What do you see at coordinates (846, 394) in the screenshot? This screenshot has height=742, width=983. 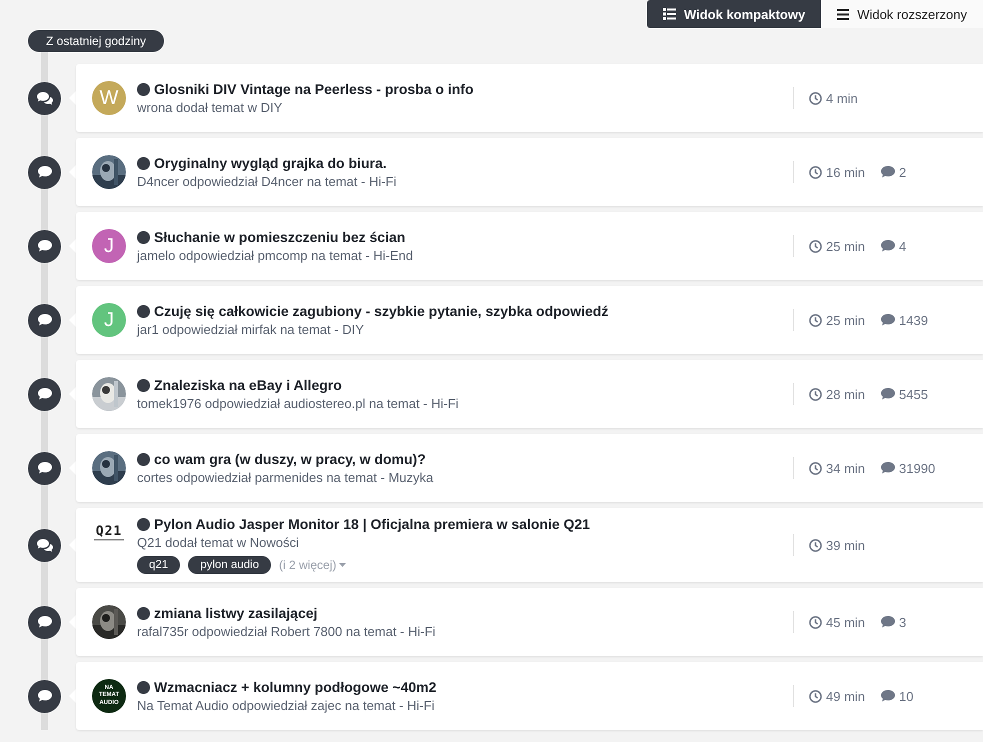 I see `time-ago: 28 min` at bounding box center [846, 394].